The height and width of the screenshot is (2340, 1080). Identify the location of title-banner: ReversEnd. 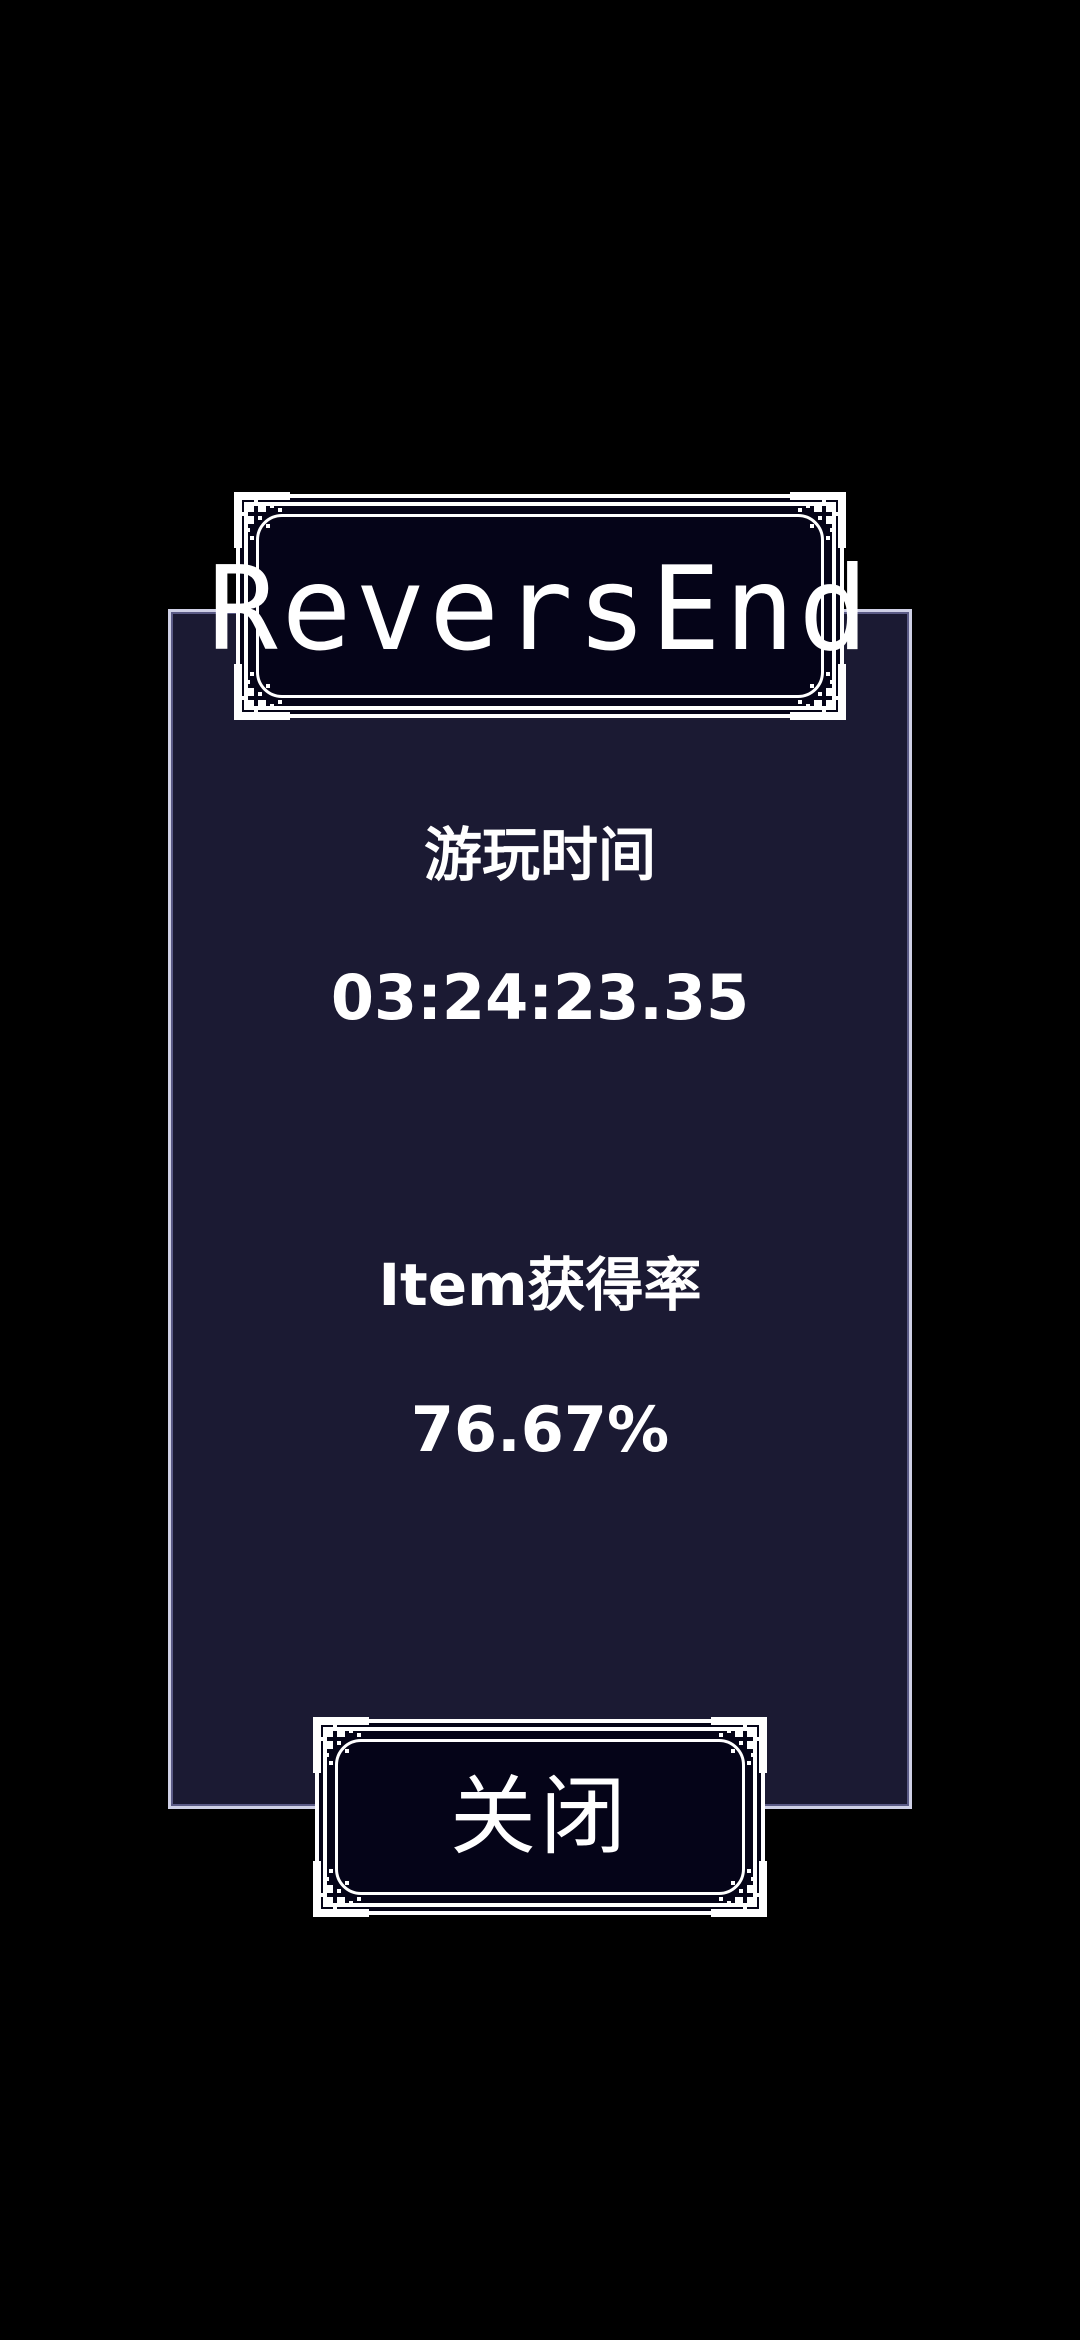
(538, 606).